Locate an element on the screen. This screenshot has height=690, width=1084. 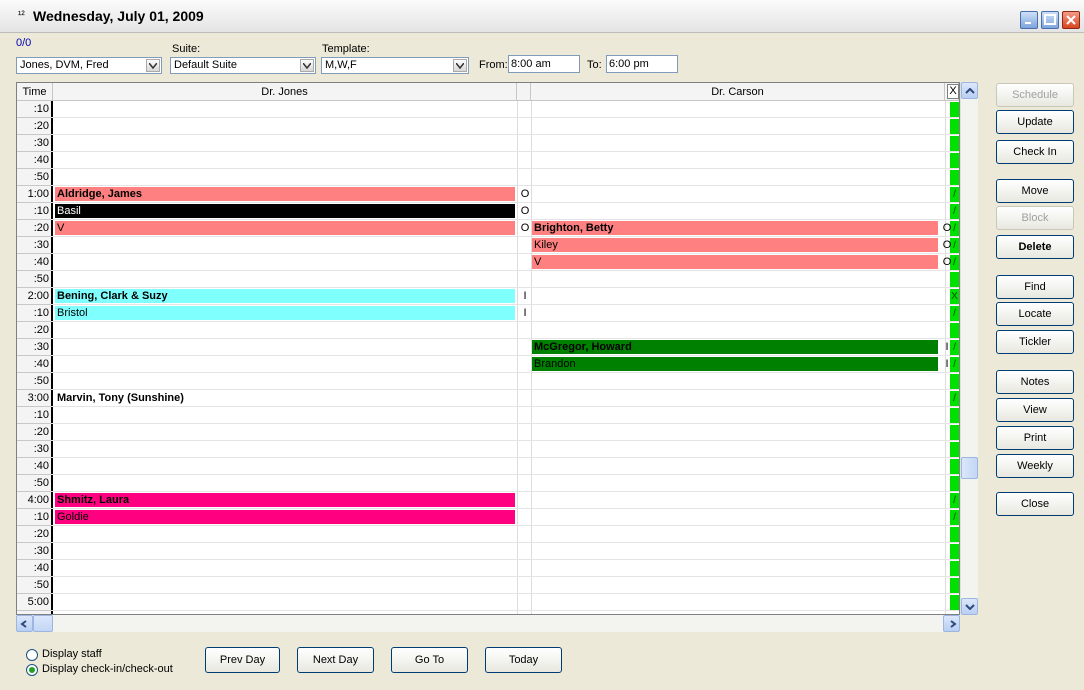
close-window-button is located at coordinates (1071, 20).